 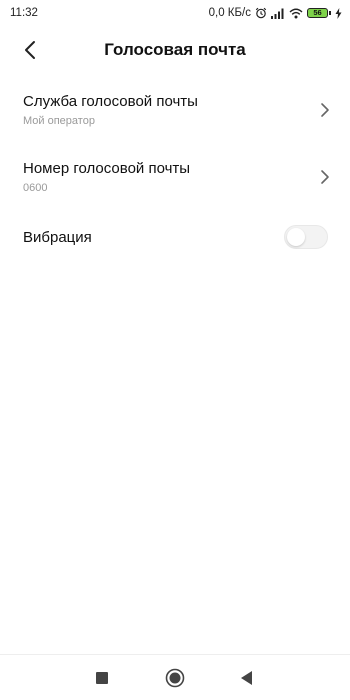 I want to click on battery-icon: 56, so click(x=319, y=13).